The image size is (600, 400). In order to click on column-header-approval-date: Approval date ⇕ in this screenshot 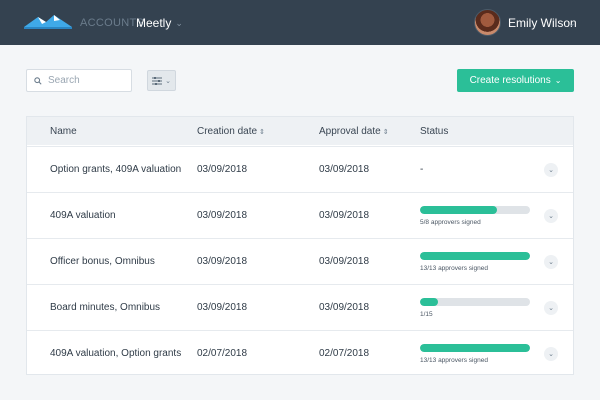, I will do `click(354, 131)`.